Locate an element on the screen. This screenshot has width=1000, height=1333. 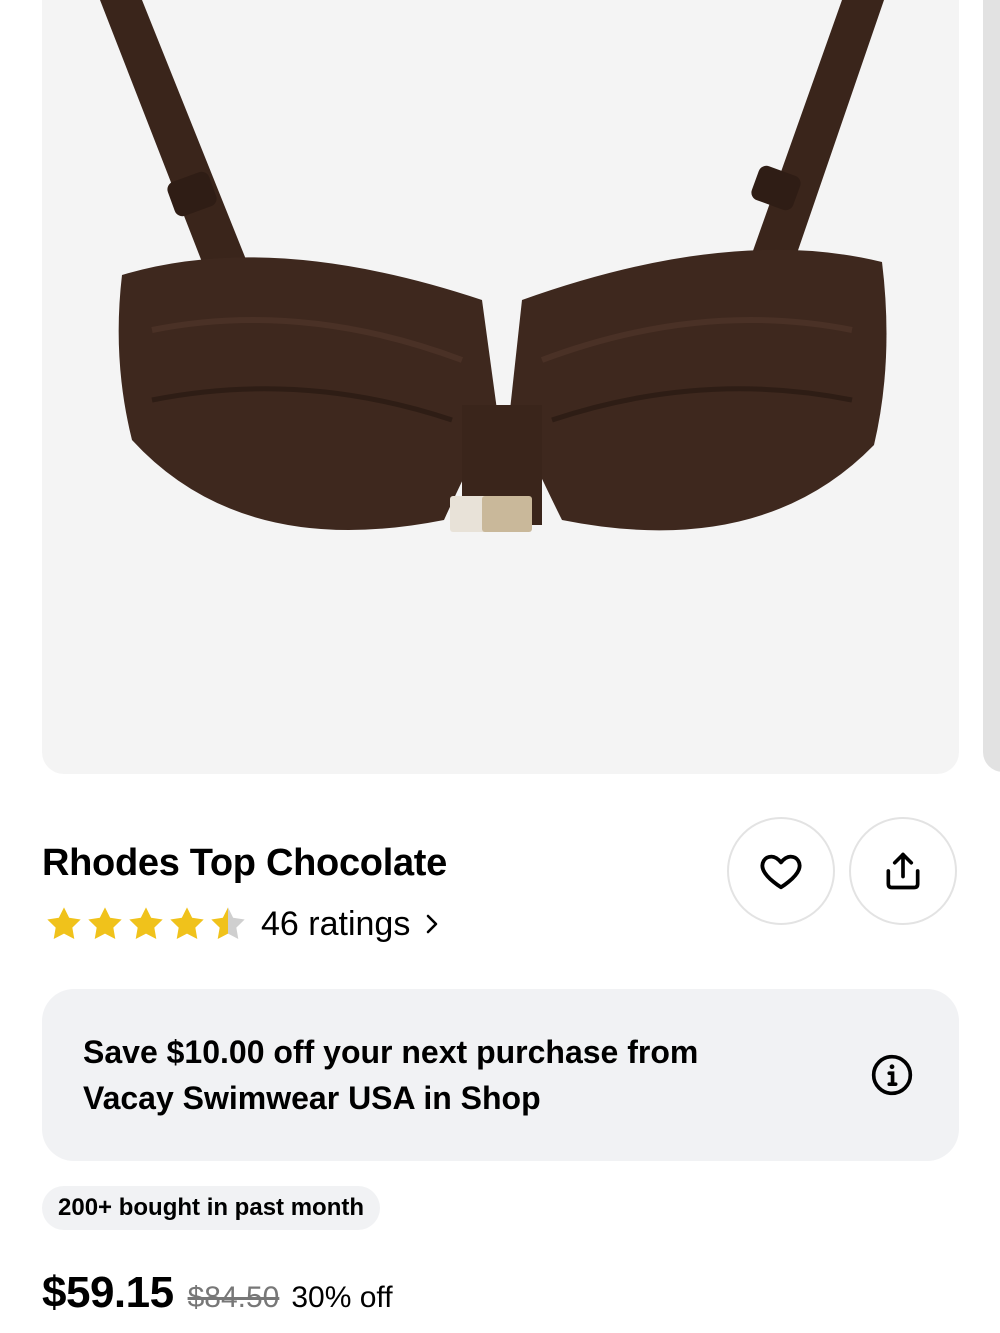
star-rating is located at coordinates (146, 924).